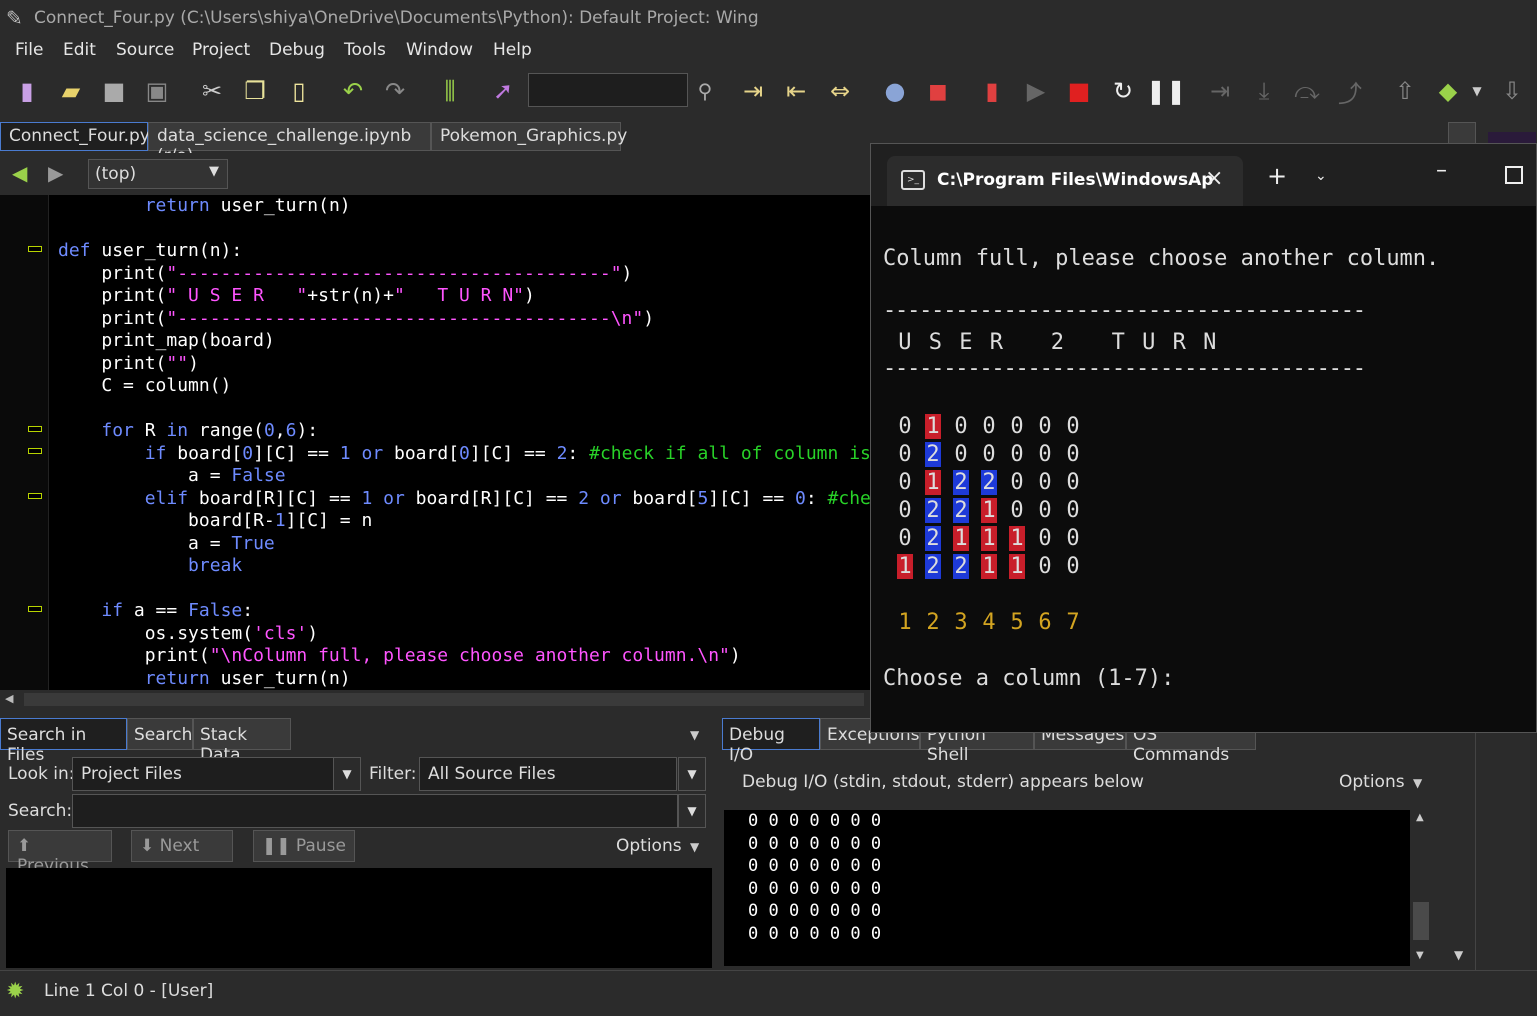  What do you see at coordinates (450, 91) in the screenshot?
I see `indent-guide-icon: ⫼` at bounding box center [450, 91].